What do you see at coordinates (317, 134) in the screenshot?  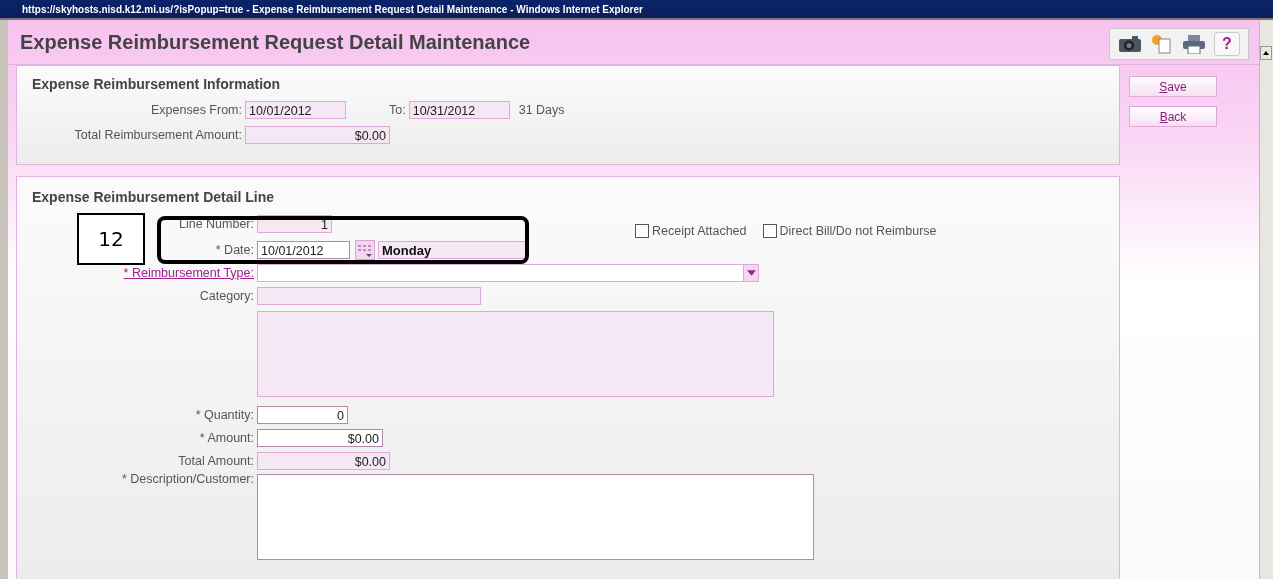 I see `amount-field: $0.00` at bounding box center [317, 134].